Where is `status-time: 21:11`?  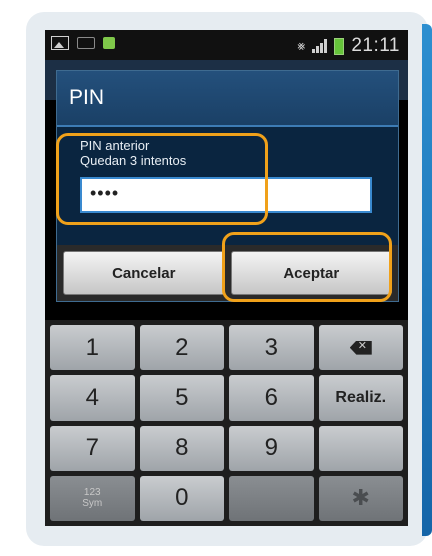 status-time: 21:11 is located at coordinates (375, 45).